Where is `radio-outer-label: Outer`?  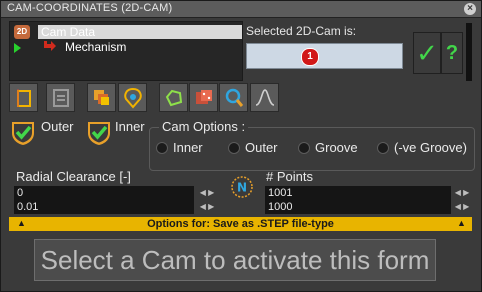
radio-outer-label: Outer is located at coordinates (261, 147).